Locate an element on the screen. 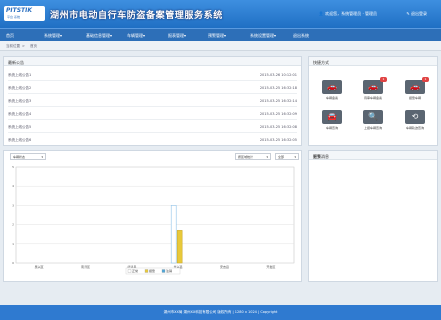 The width and height of the screenshot is (441, 320). notice-time: 2015-03-25 16:32:09 is located at coordinates (278, 114).